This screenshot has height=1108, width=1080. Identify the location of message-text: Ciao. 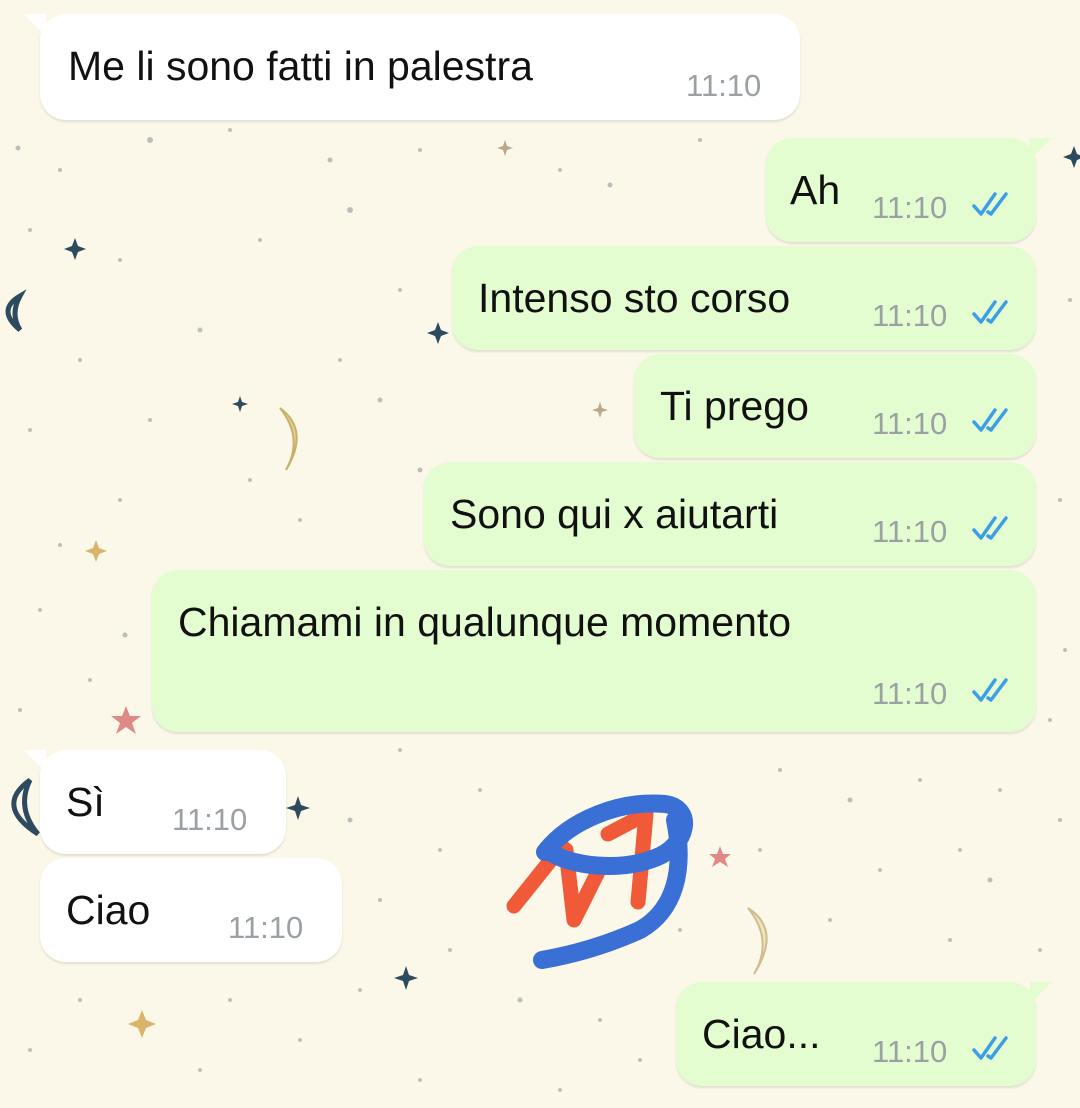
(108, 910).